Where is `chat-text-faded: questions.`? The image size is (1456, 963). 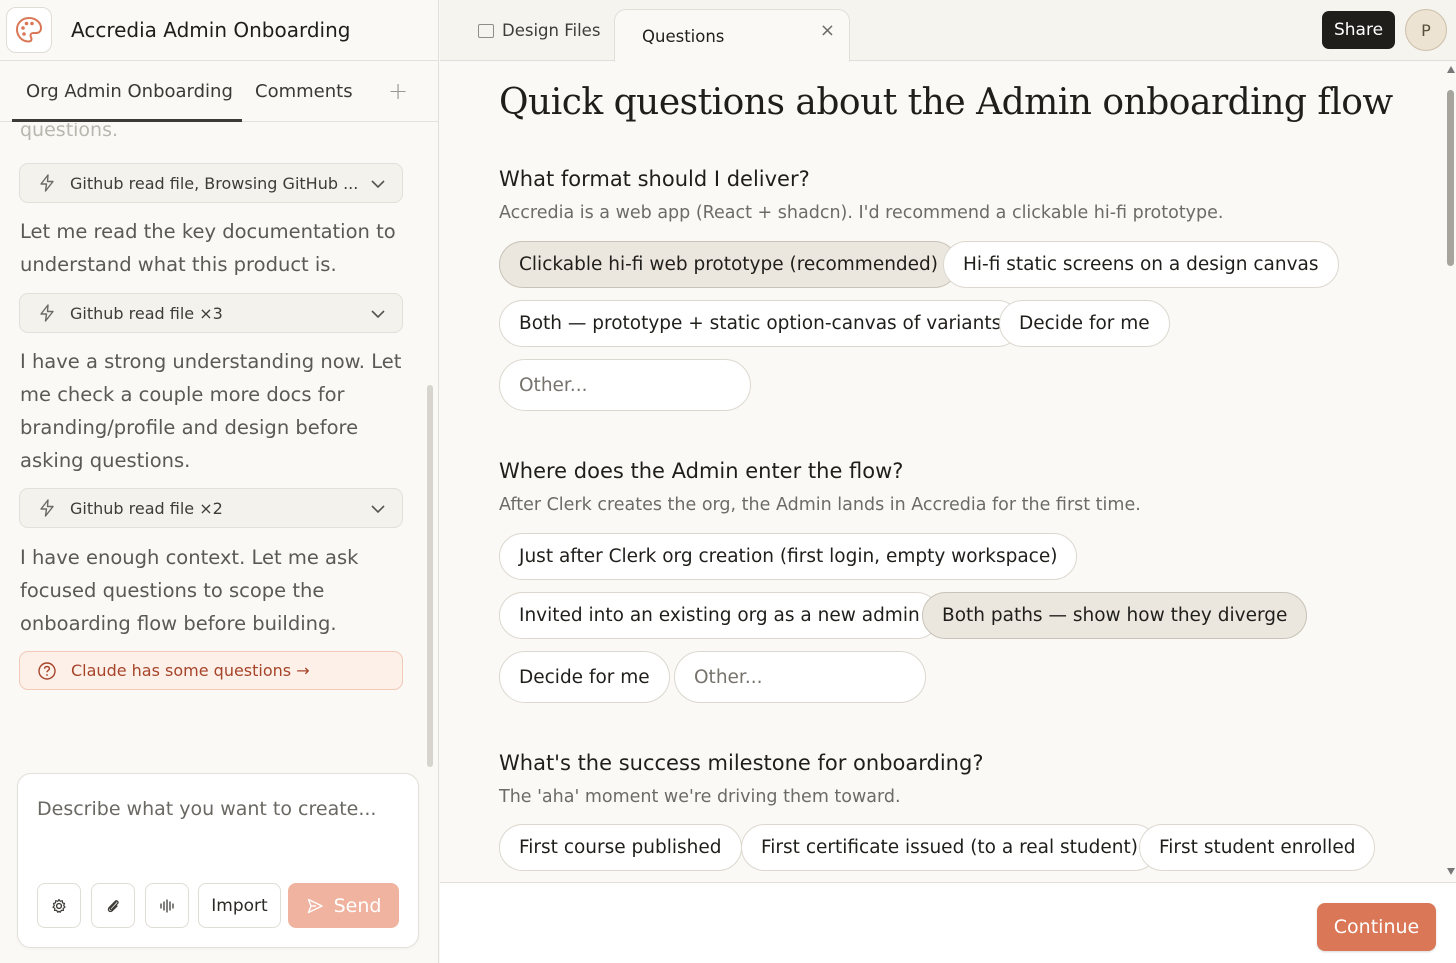
chat-text-faded: questions. is located at coordinates (69, 132).